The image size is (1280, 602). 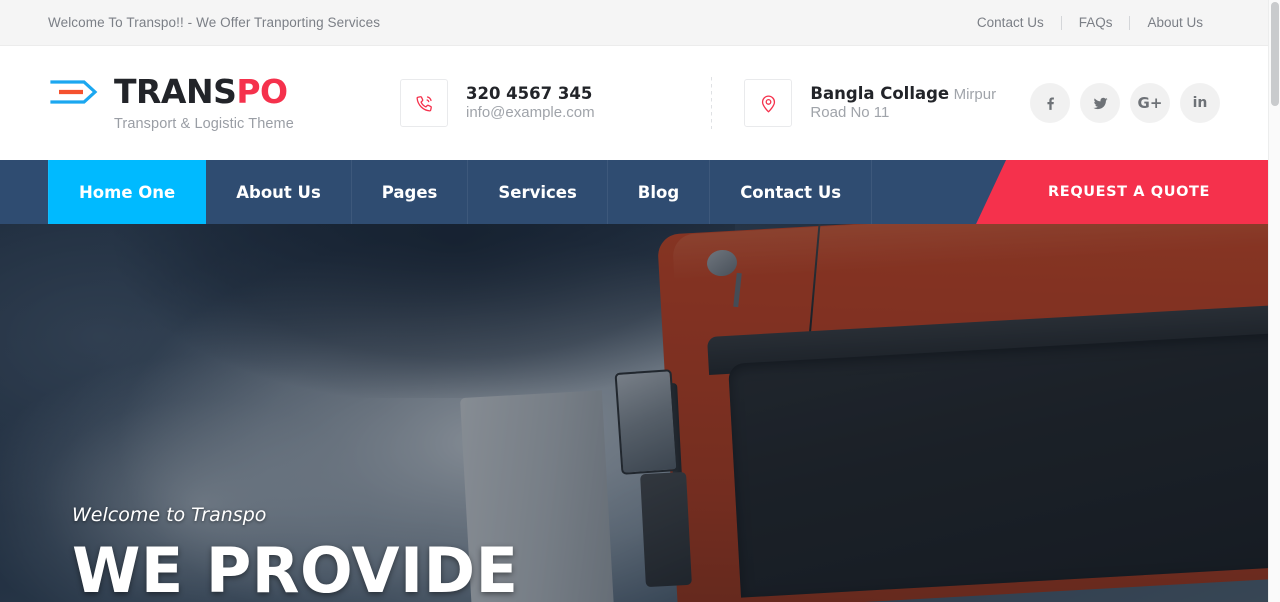 I want to click on linkedin-icon: in, so click(x=1200, y=103).